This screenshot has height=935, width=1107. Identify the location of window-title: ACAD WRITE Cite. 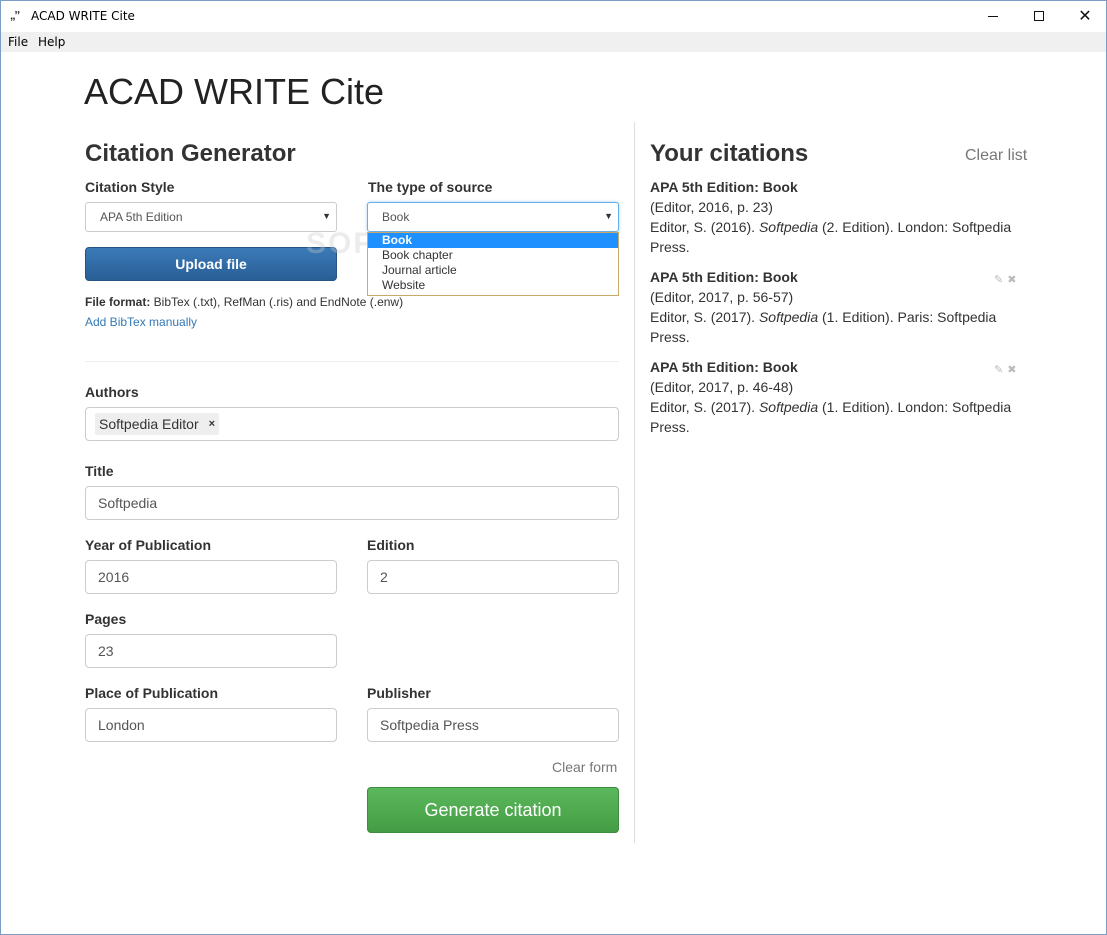
(83, 16).